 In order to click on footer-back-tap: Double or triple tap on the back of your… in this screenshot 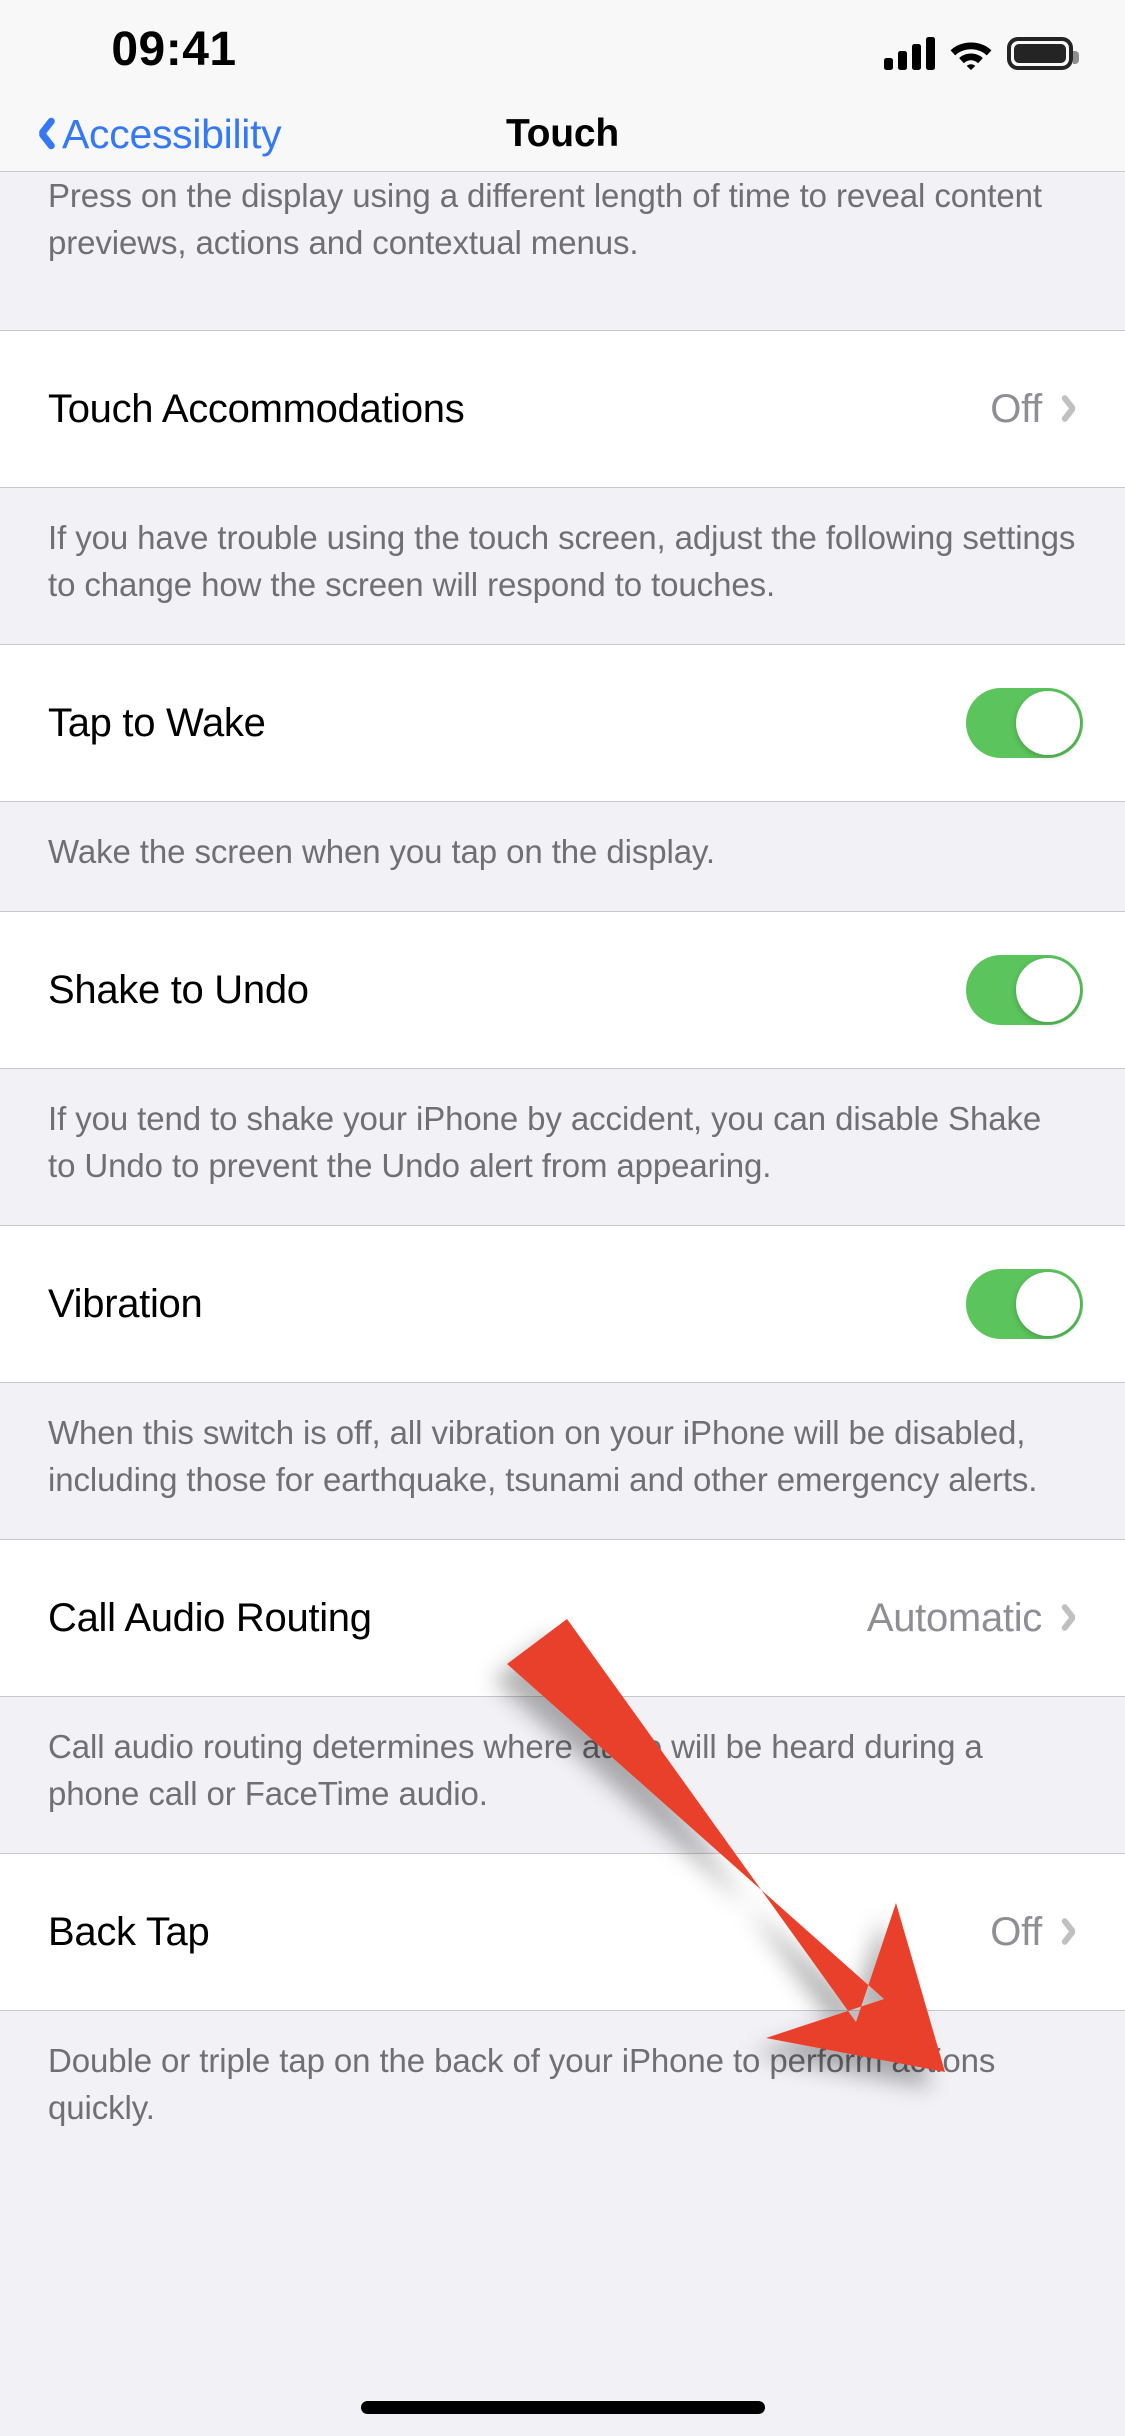, I will do `click(562, 2089)`.